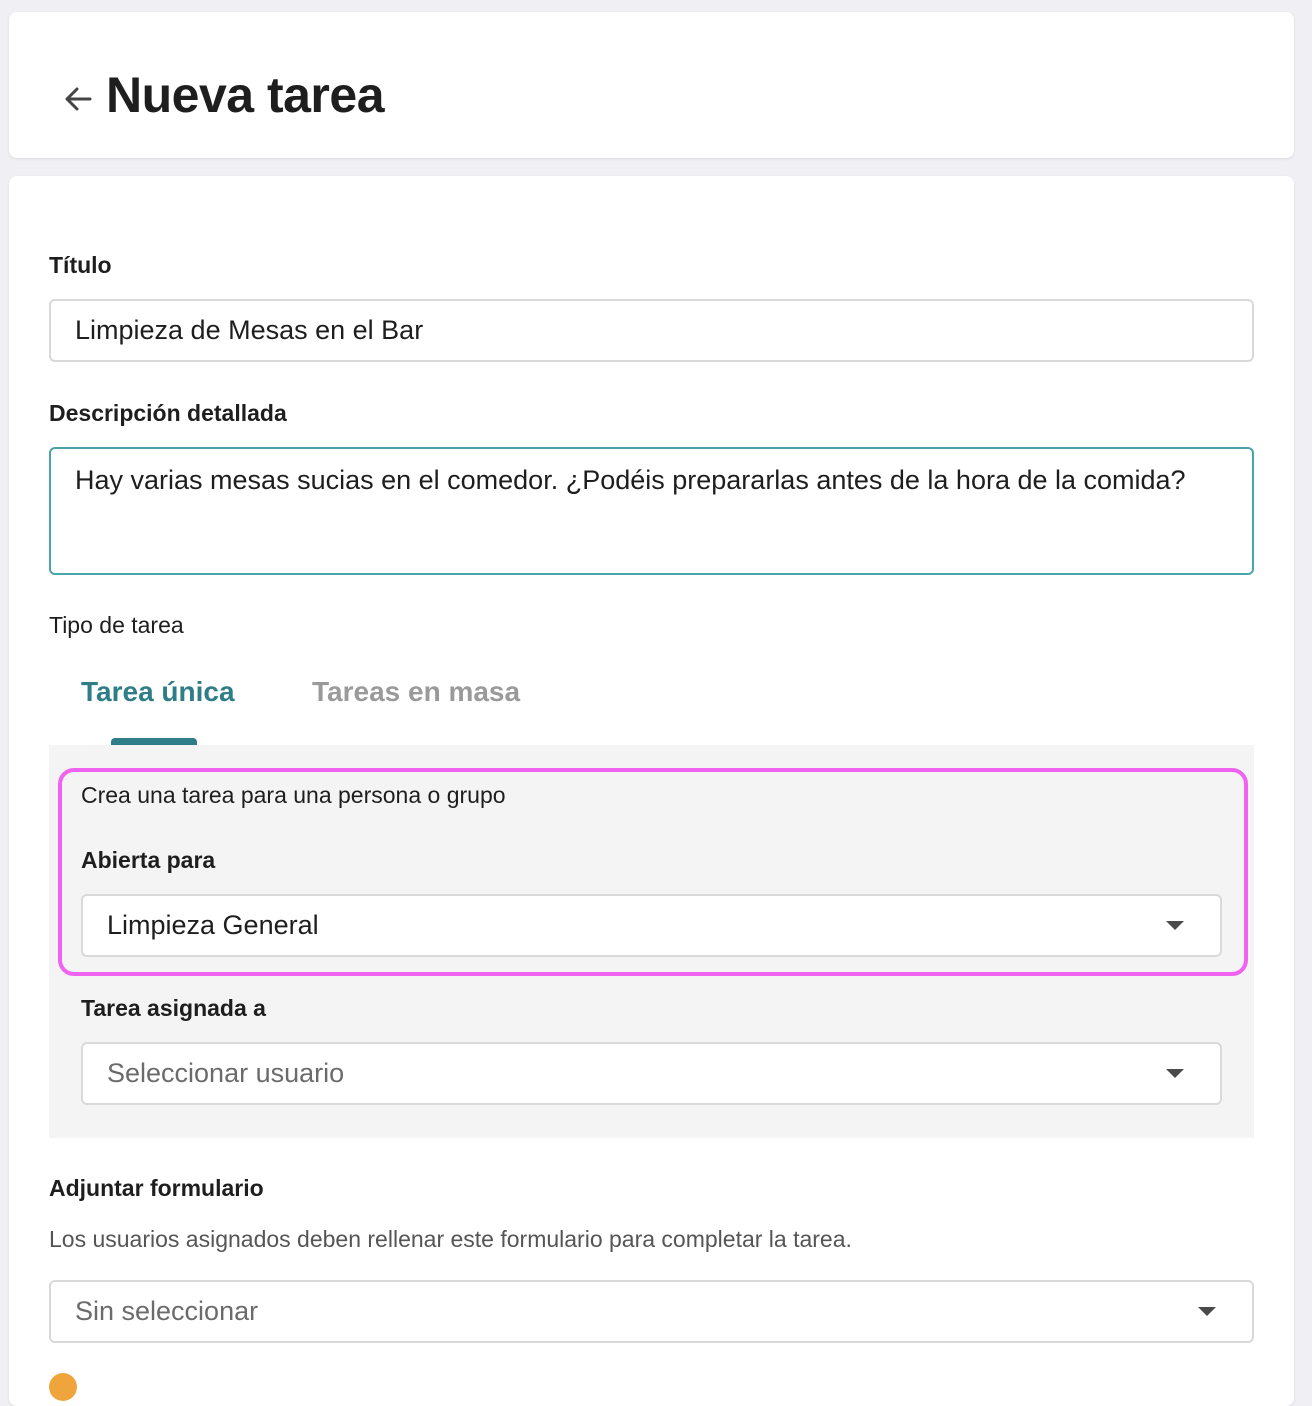 This screenshot has width=1312, height=1406. Describe the element at coordinates (249, 330) in the screenshot. I see `title-input-value: Limpieza de Mesas en el Bar` at that location.